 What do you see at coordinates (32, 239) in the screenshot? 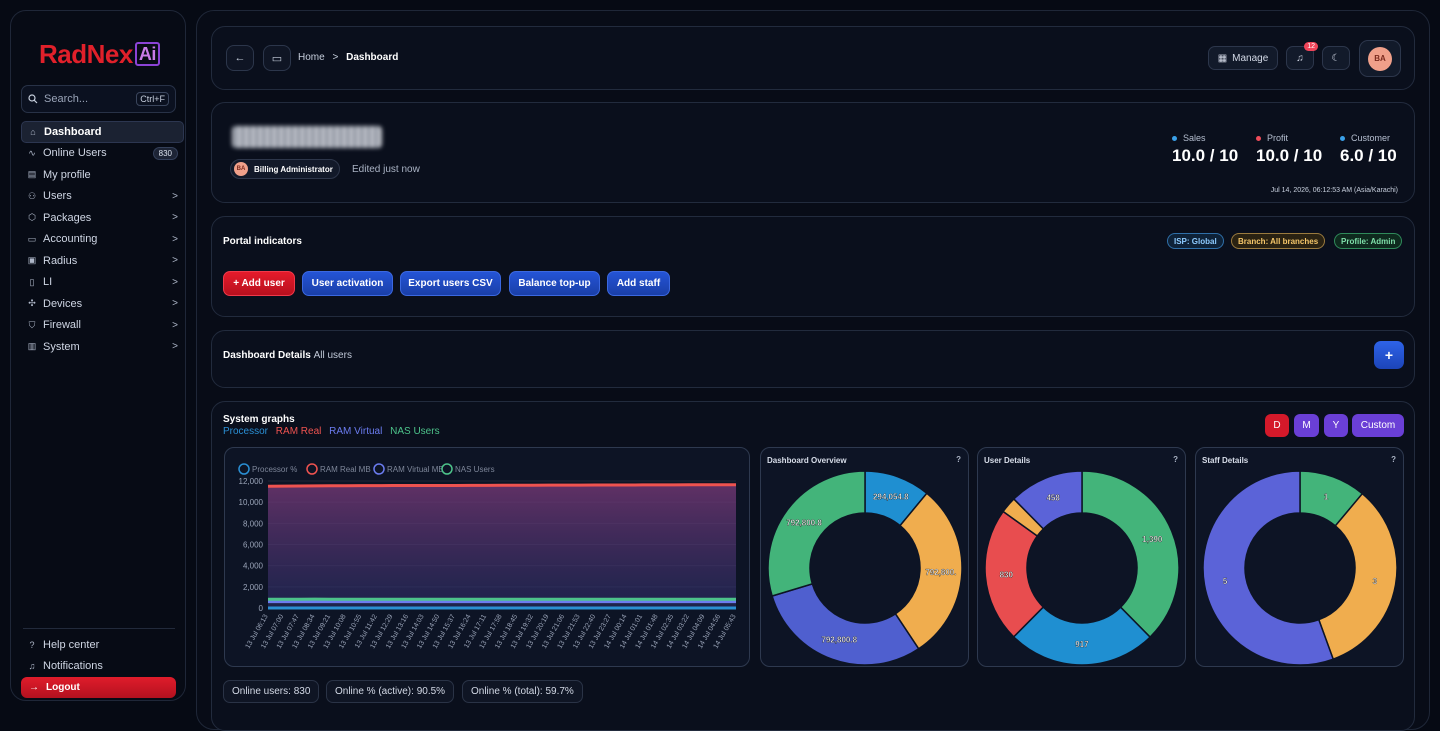
I see `wallet-icon: ▭` at bounding box center [32, 239].